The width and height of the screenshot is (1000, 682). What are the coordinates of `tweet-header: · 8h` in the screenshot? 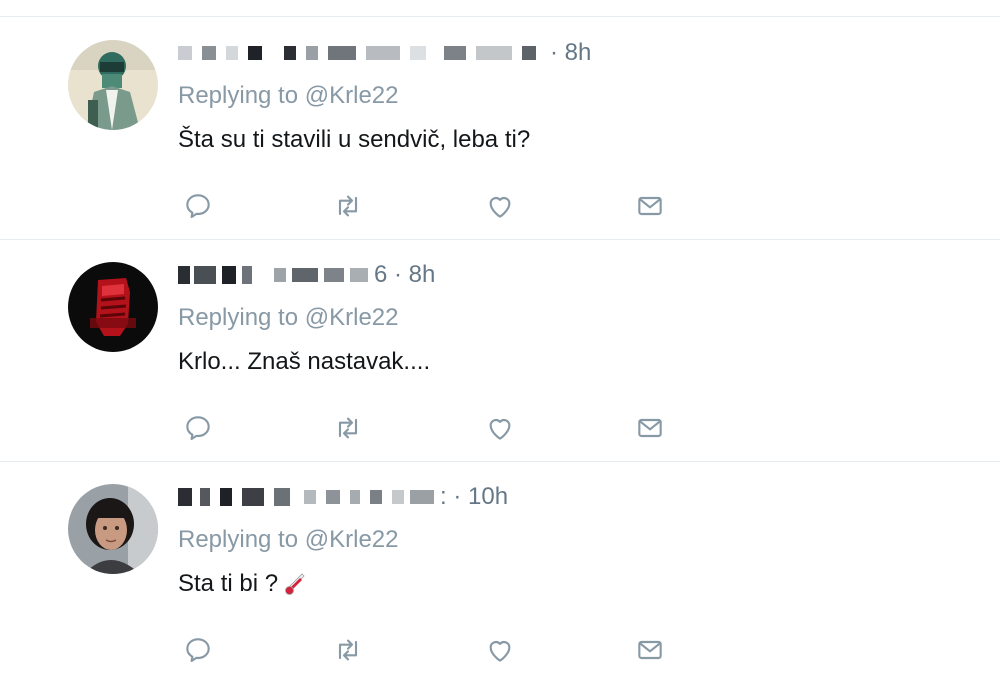 It's located at (384, 53).